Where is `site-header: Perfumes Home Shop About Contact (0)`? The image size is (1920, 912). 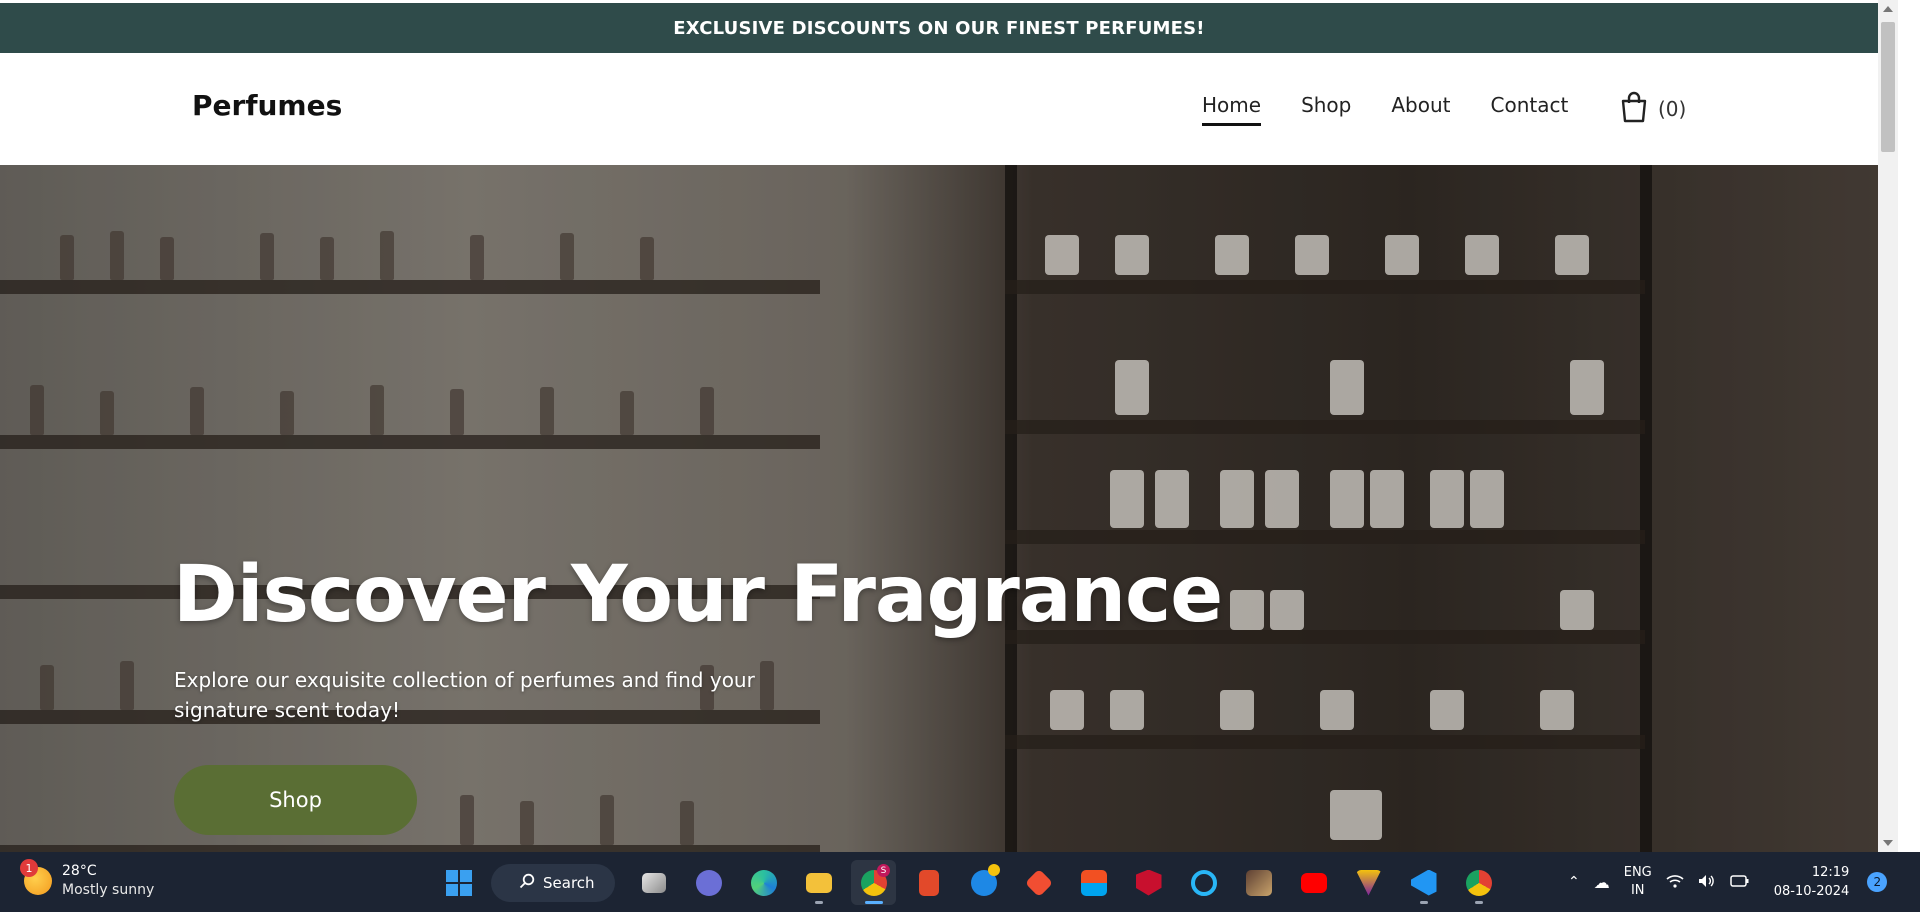
site-header: Perfumes Home Shop About Contact (0) is located at coordinates (939, 109).